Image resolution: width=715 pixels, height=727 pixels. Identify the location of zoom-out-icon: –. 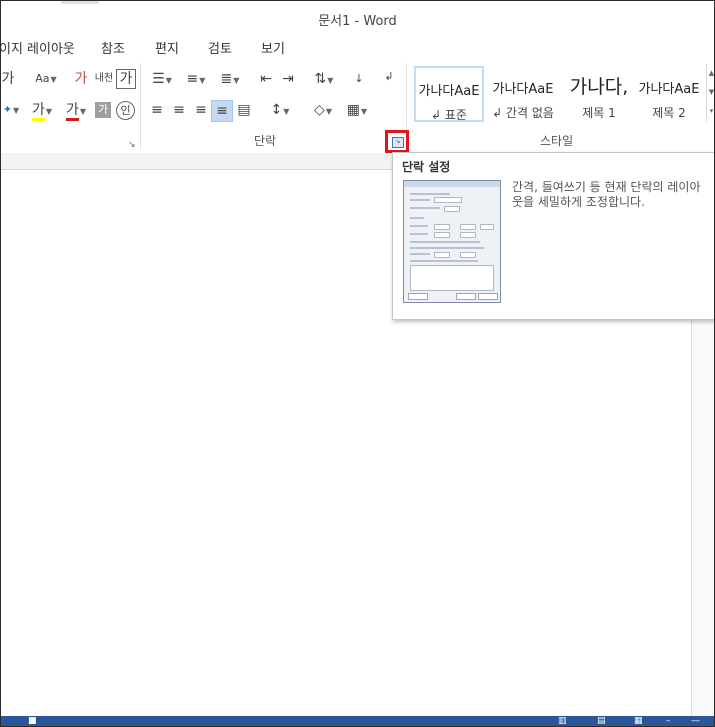
(668, 721).